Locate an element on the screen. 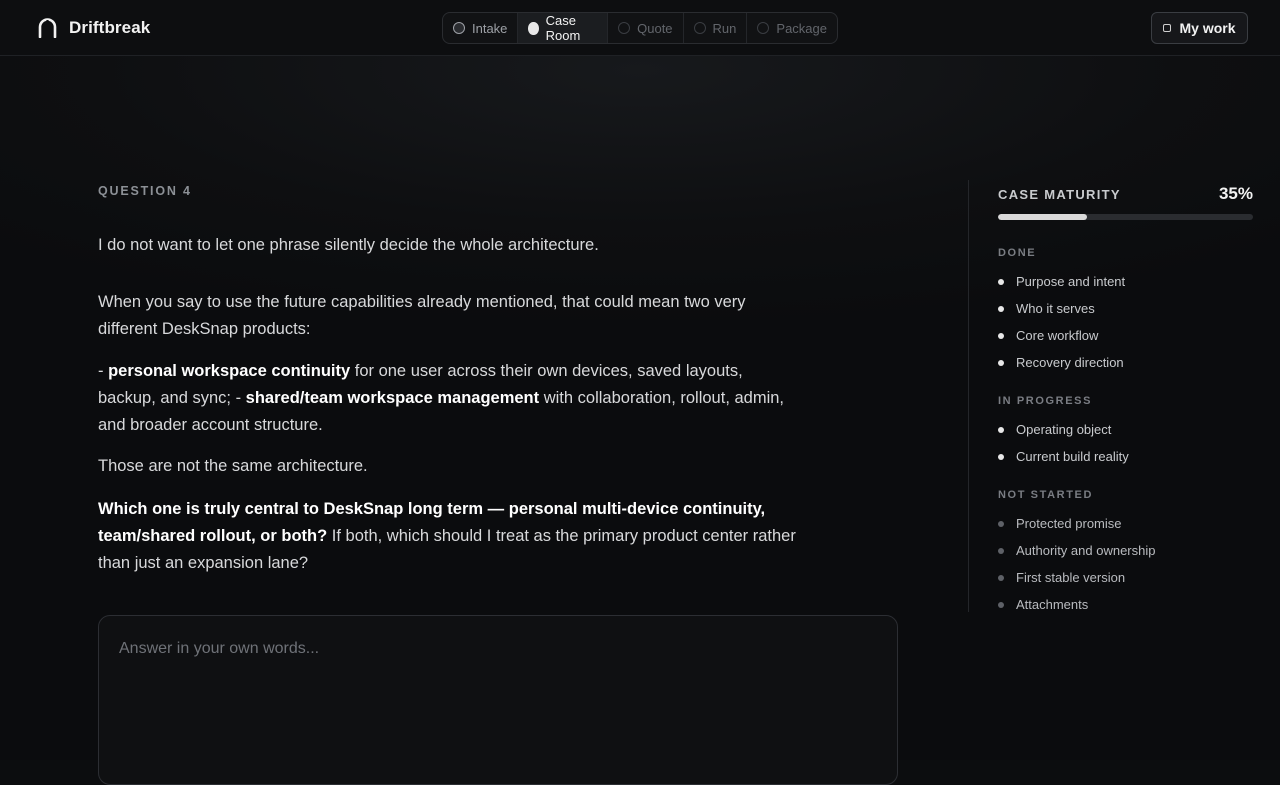  item-label: Current build reality is located at coordinates (1072, 456).